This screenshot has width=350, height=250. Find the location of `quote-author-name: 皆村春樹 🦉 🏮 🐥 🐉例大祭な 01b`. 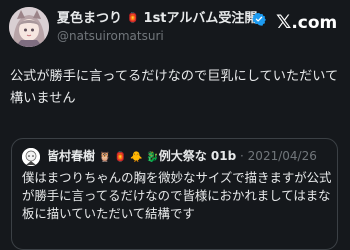

quote-author-name: 皆村春樹 🦉 🏮 🐥 🐉例大祭な 01b is located at coordinates (141, 156).